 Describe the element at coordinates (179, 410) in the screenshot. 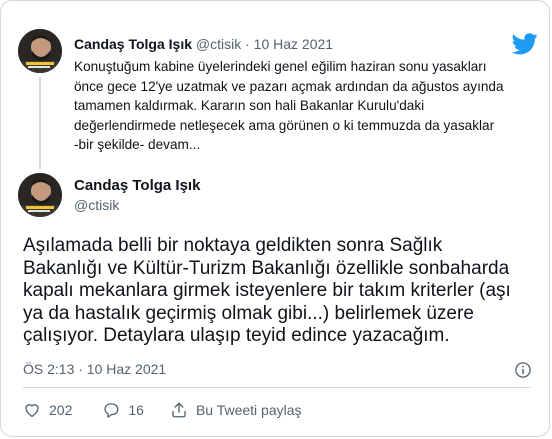

I see `share-icon` at that location.